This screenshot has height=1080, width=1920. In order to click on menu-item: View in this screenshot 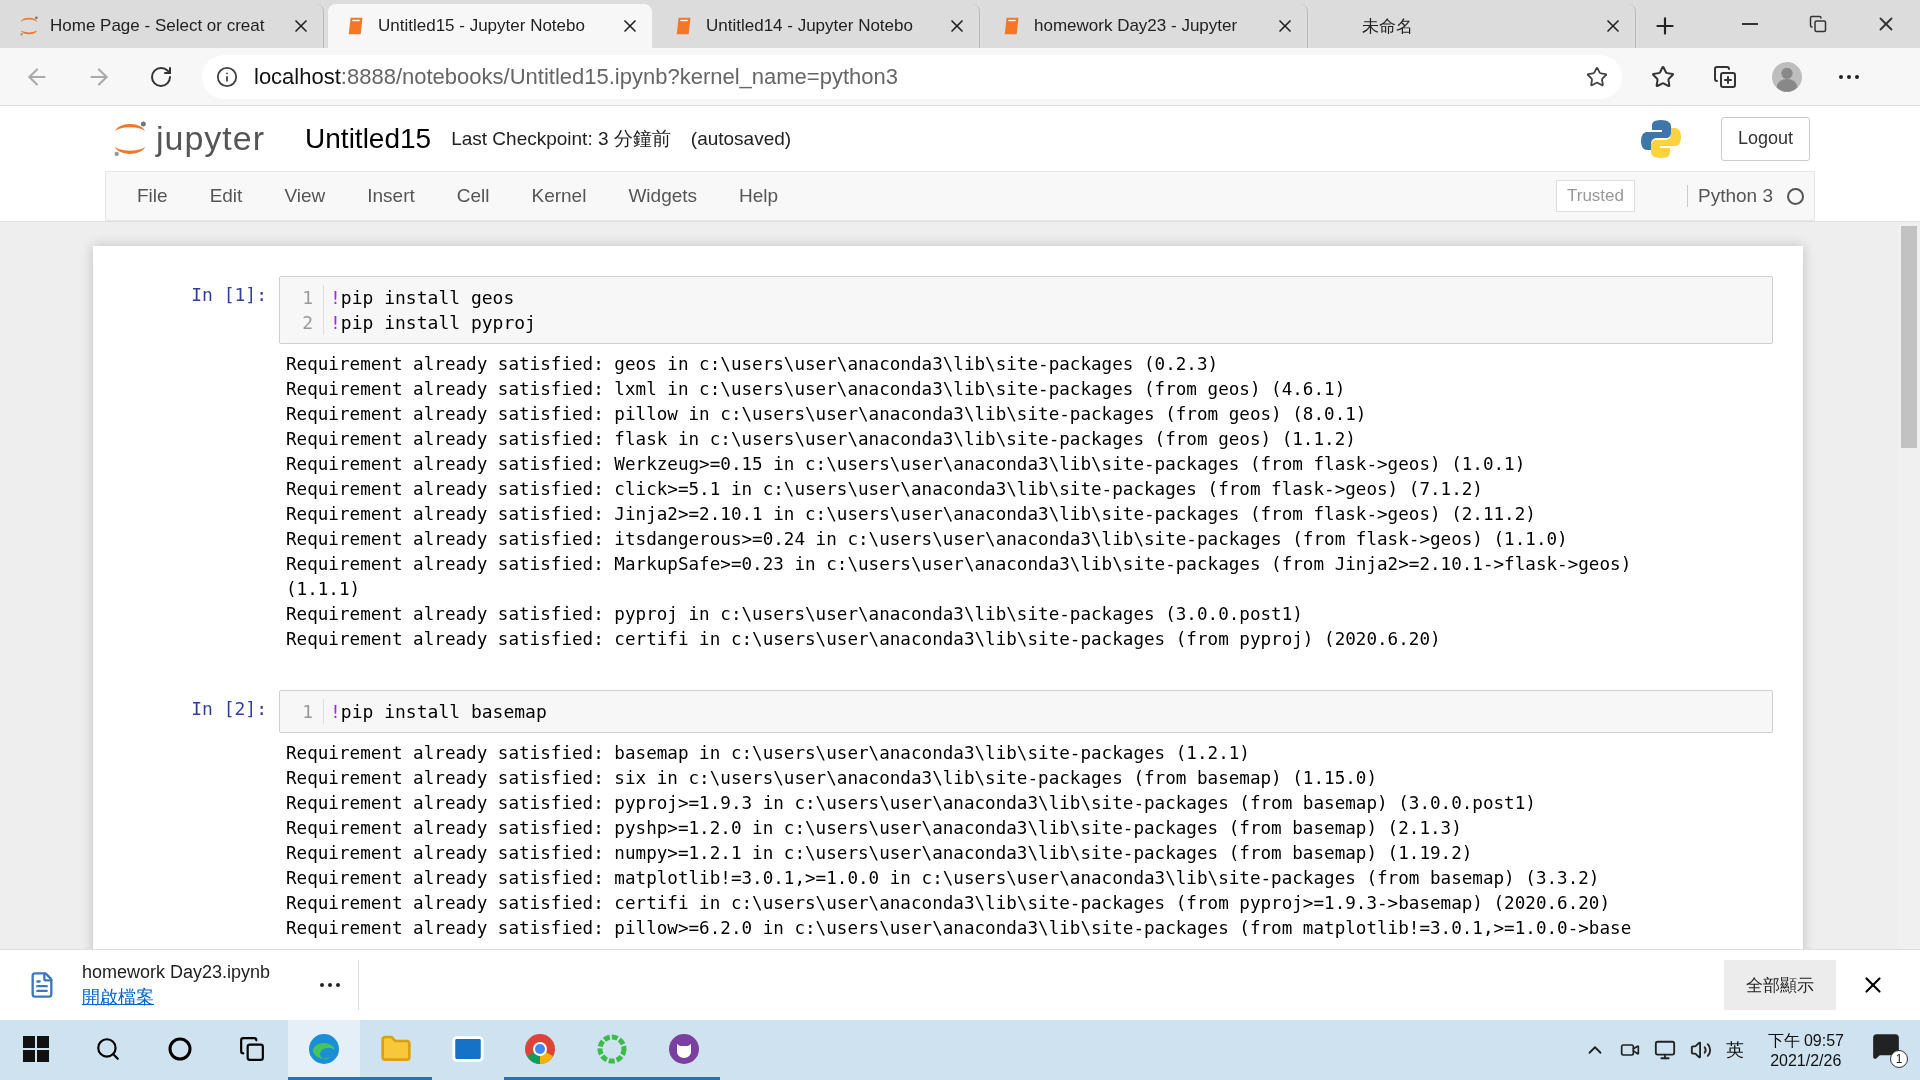, I will do `click(305, 196)`.